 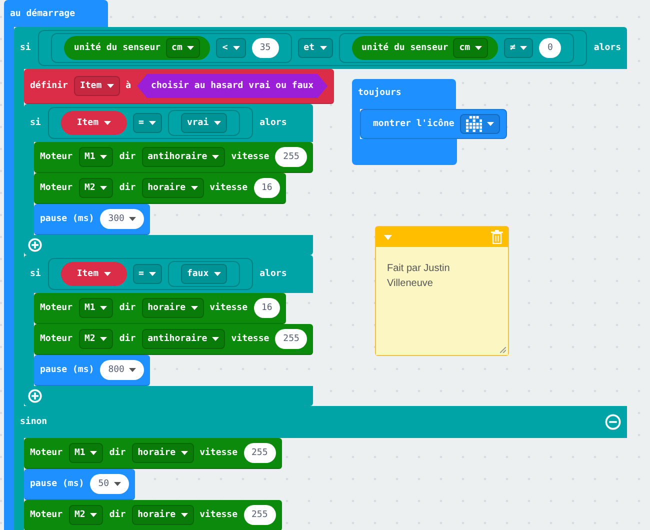 I want to click on dropdown: <, so click(x=231, y=48).